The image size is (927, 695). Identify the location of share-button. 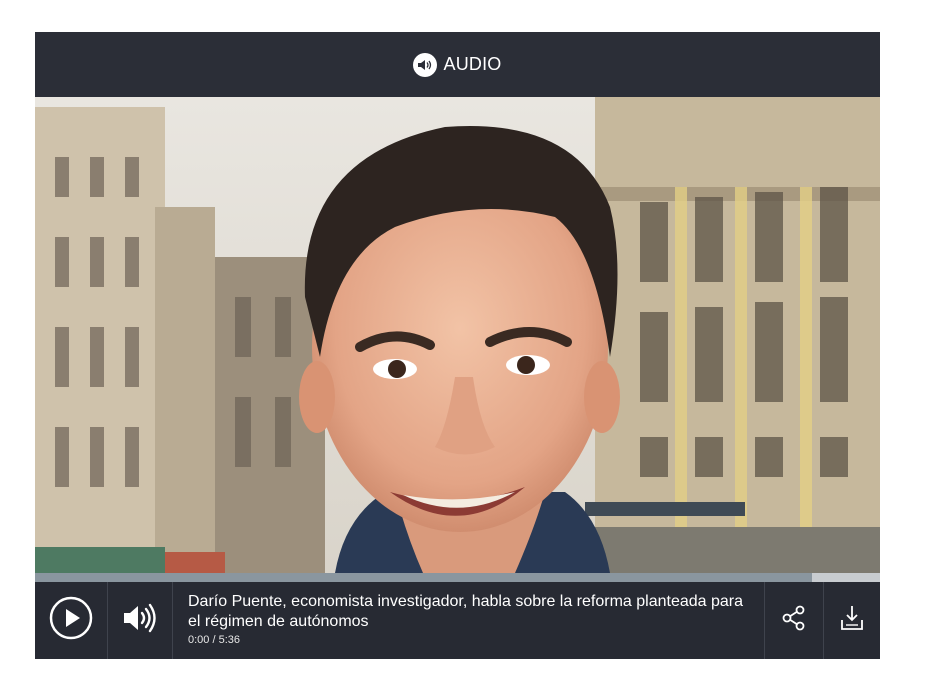
(794, 620).